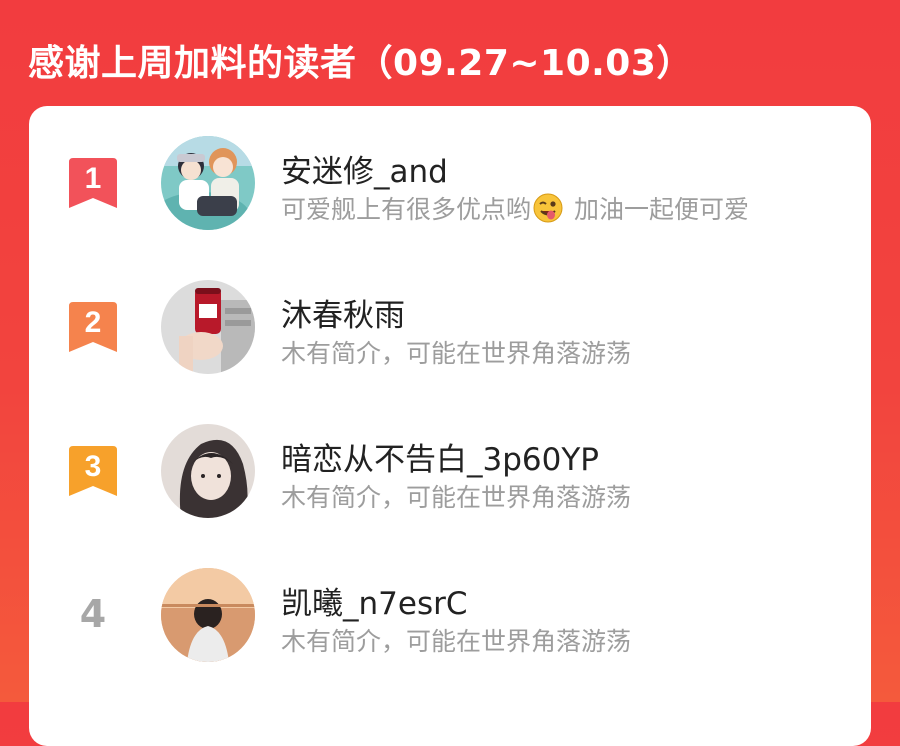 This screenshot has width=900, height=746. What do you see at coordinates (450, 326) in the screenshot?
I see `reader-row-2: 2 沐春秋雨 木有简介，可能在世界角落游荡` at bounding box center [450, 326].